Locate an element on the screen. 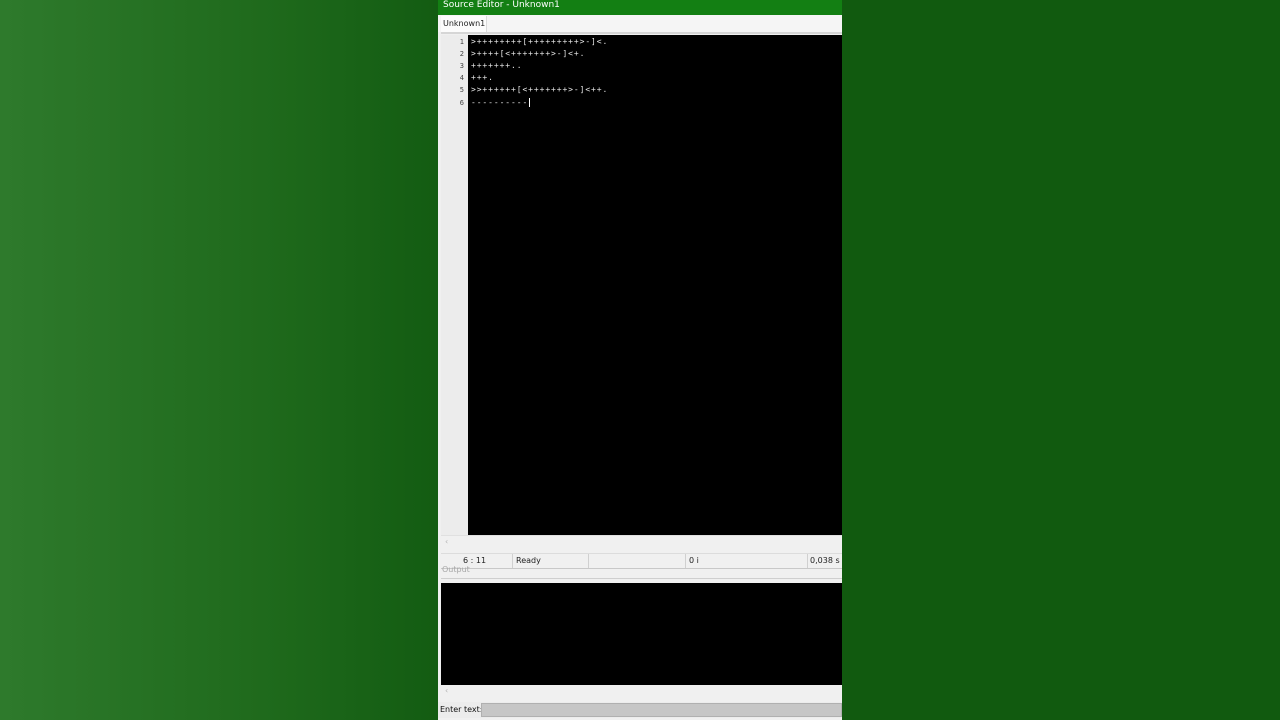  editor-horizontal-scrollbar: ‹ is located at coordinates (641, 542).